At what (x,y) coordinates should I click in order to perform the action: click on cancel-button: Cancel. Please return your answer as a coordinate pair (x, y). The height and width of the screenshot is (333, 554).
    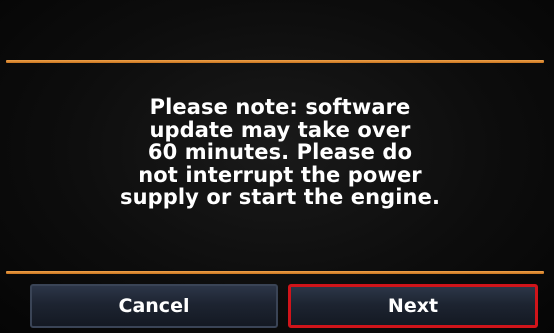
    Looking at the image, I should click on (154, 306).